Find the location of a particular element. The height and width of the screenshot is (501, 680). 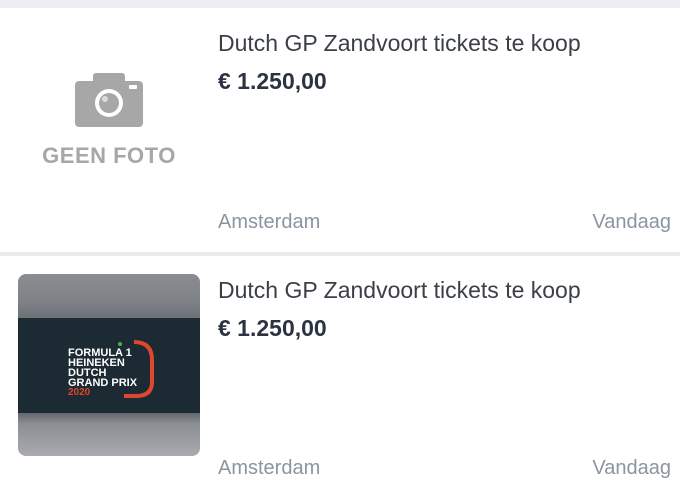

top-strip is located at coordinates (340, 4).